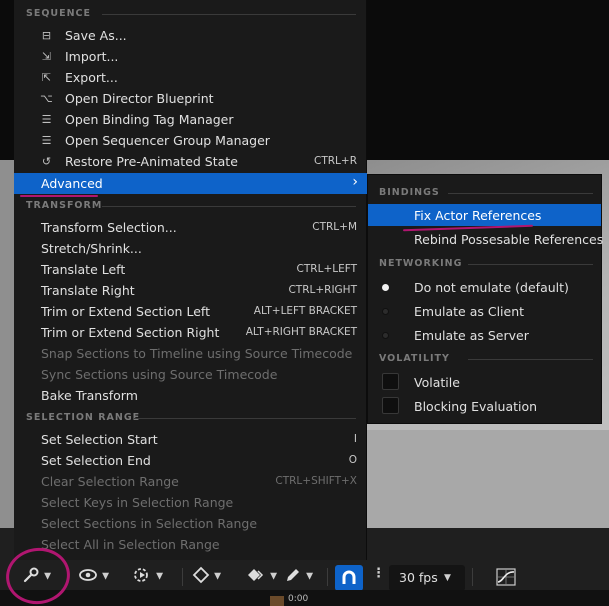  What do you see at coordinates (159, 374) in the screenshot?
I see `menu-item-label: Sync Sections using Source Timecode` at bounding box center [159, 374].